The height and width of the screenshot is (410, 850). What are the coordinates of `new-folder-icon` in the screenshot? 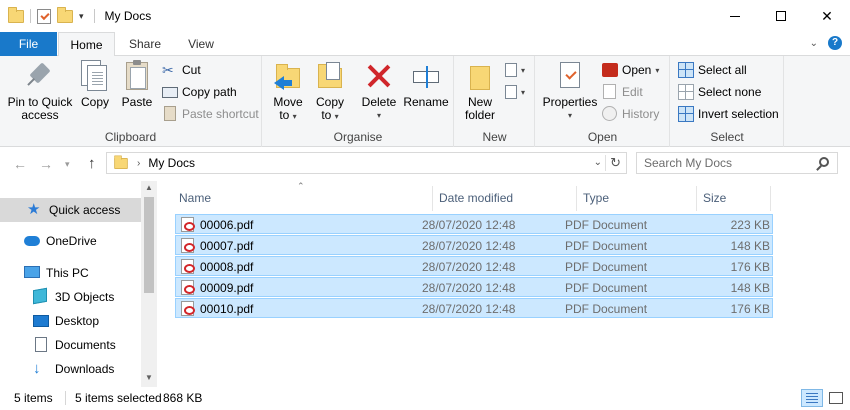 It's located at (65, 14).